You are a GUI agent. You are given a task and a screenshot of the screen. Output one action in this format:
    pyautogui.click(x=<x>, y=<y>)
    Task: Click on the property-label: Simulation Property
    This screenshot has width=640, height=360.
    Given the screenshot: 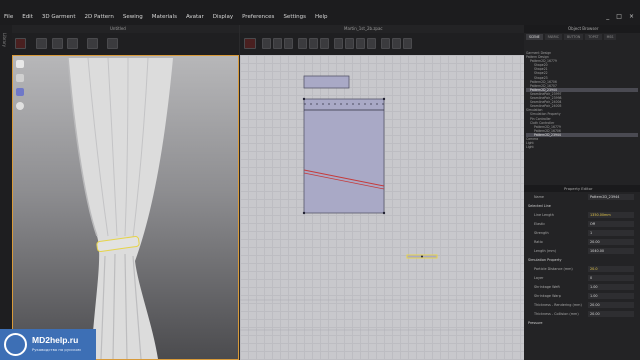 What is the action you would take?
    pyautogui.click(x=545, y=260)
    